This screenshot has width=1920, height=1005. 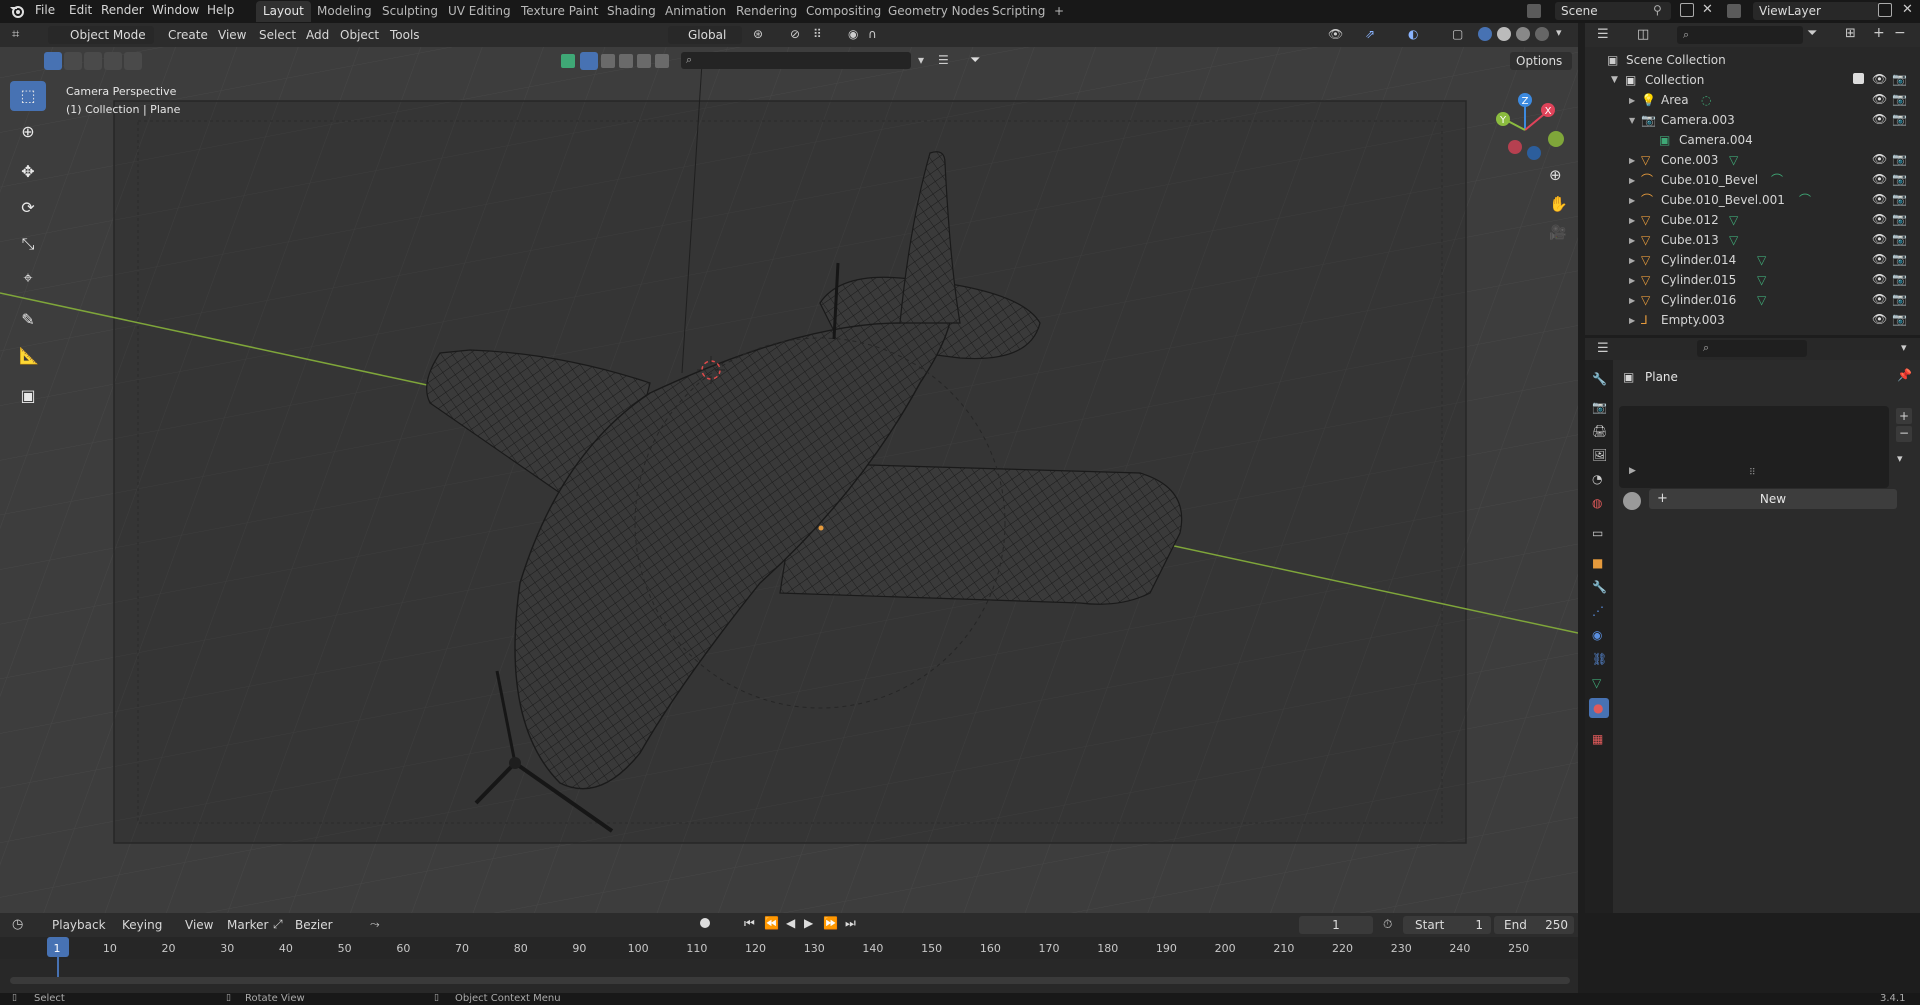 What do you see at coordinates (1904, 347) in the screenshot?
I see `options-chevron-icon: ▾` at bounding box center [1904, 347].